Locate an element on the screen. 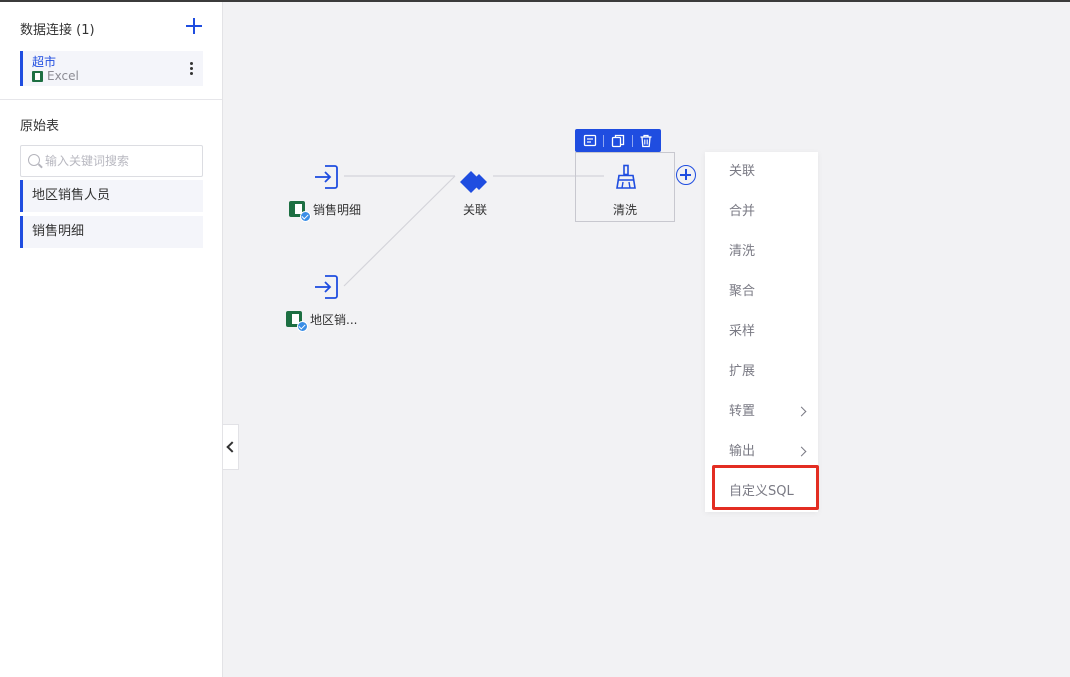  clean-node: 清洗 is located at coordinates (625, 187).